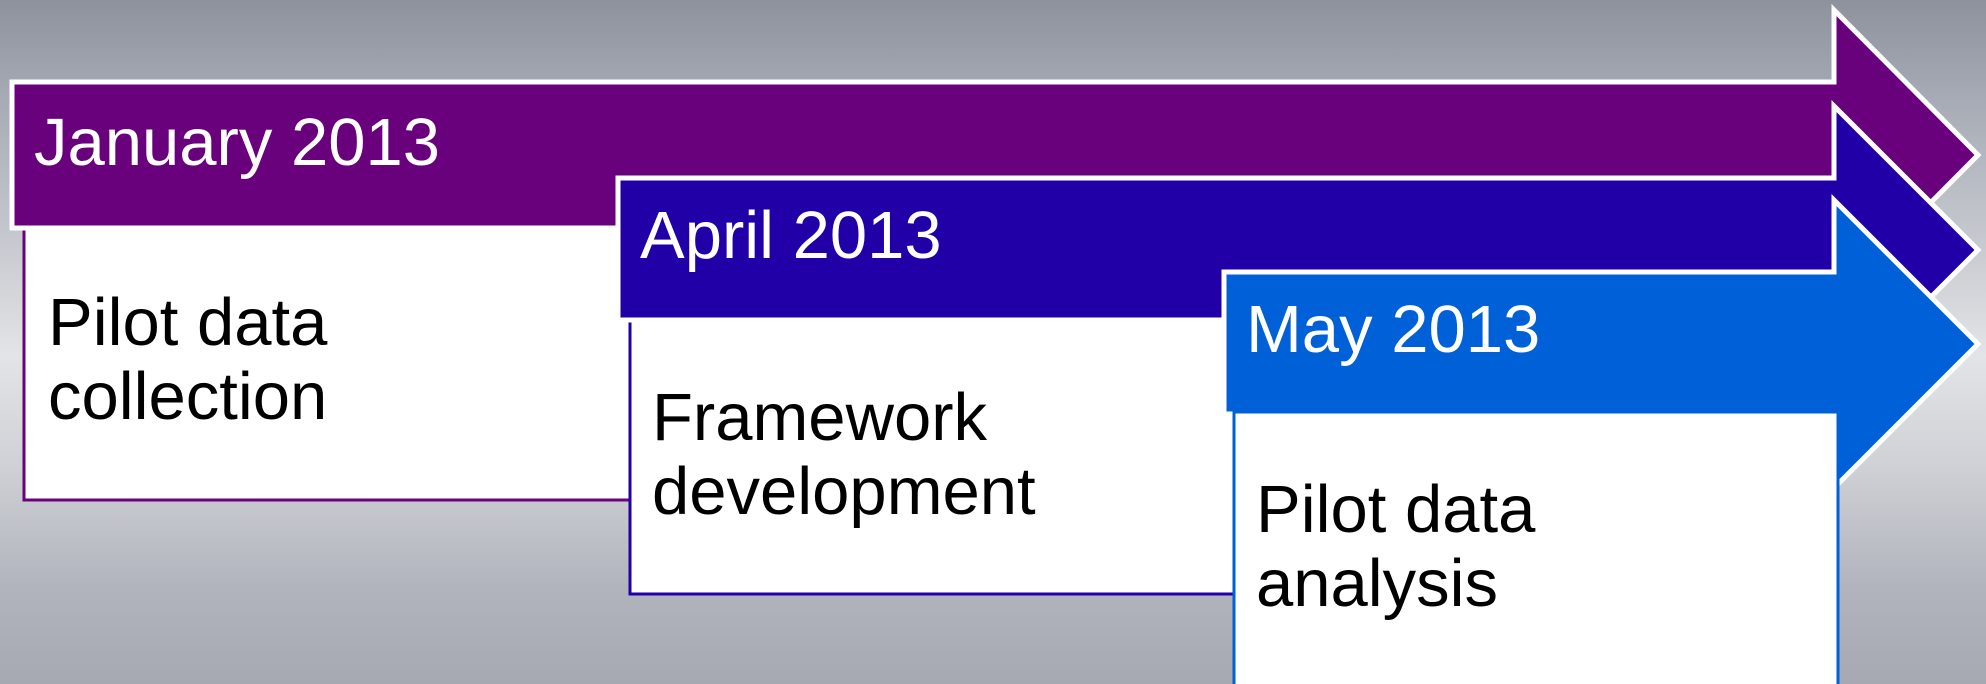 Image resolution: width=1986 pixels, height=684 pixels. What do you see at coordinates (844, 454) in the screenshot?
I see `step-2-description: Framework development` at bounding box center [844, 454].